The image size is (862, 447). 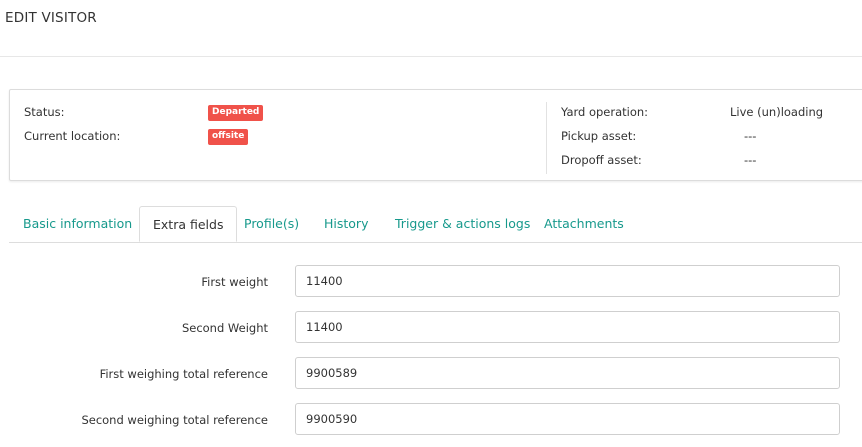 What do you see at coordinates (44, 112) in the screenshot?
I see `status-label: Status:` at bounding box center [44, 112].